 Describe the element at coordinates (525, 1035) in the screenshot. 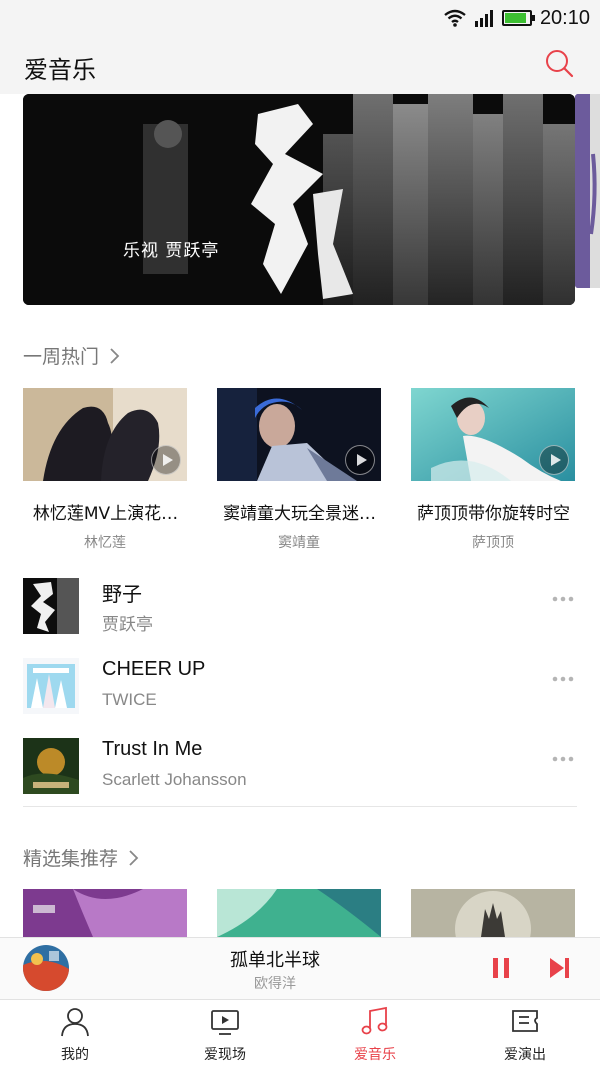

I see `tab-shows: 爱演出` at that location.